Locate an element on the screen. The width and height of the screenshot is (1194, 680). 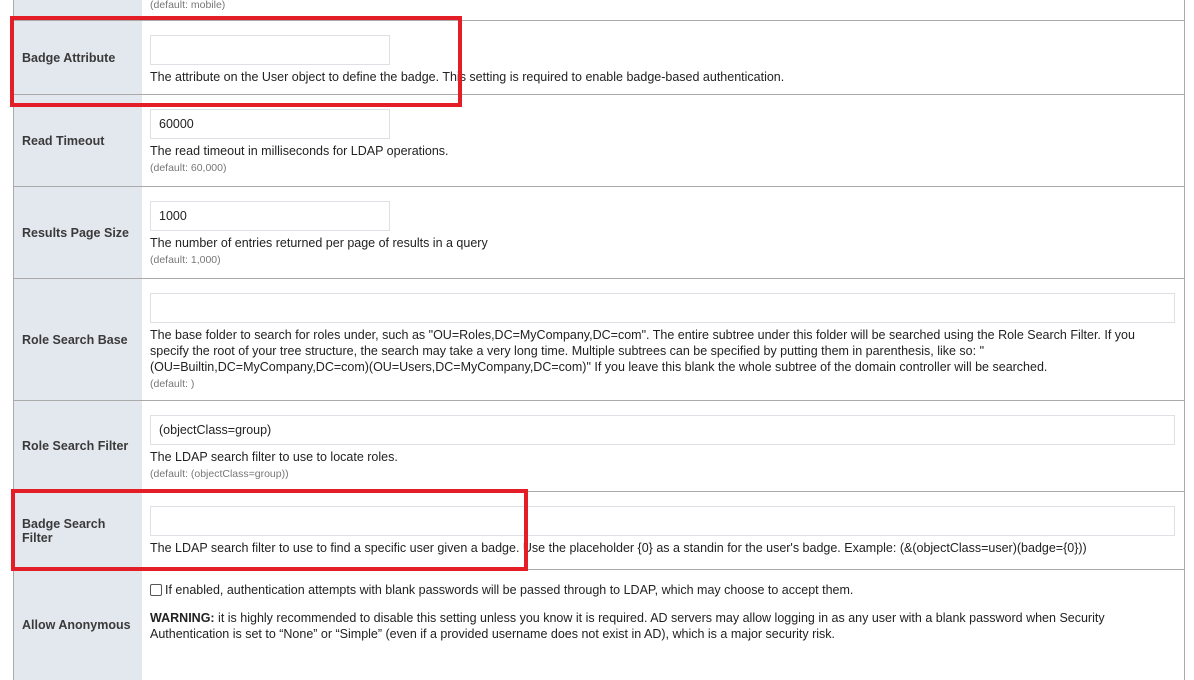
row-label: Read Timeout is located at coordinates (78, 140).